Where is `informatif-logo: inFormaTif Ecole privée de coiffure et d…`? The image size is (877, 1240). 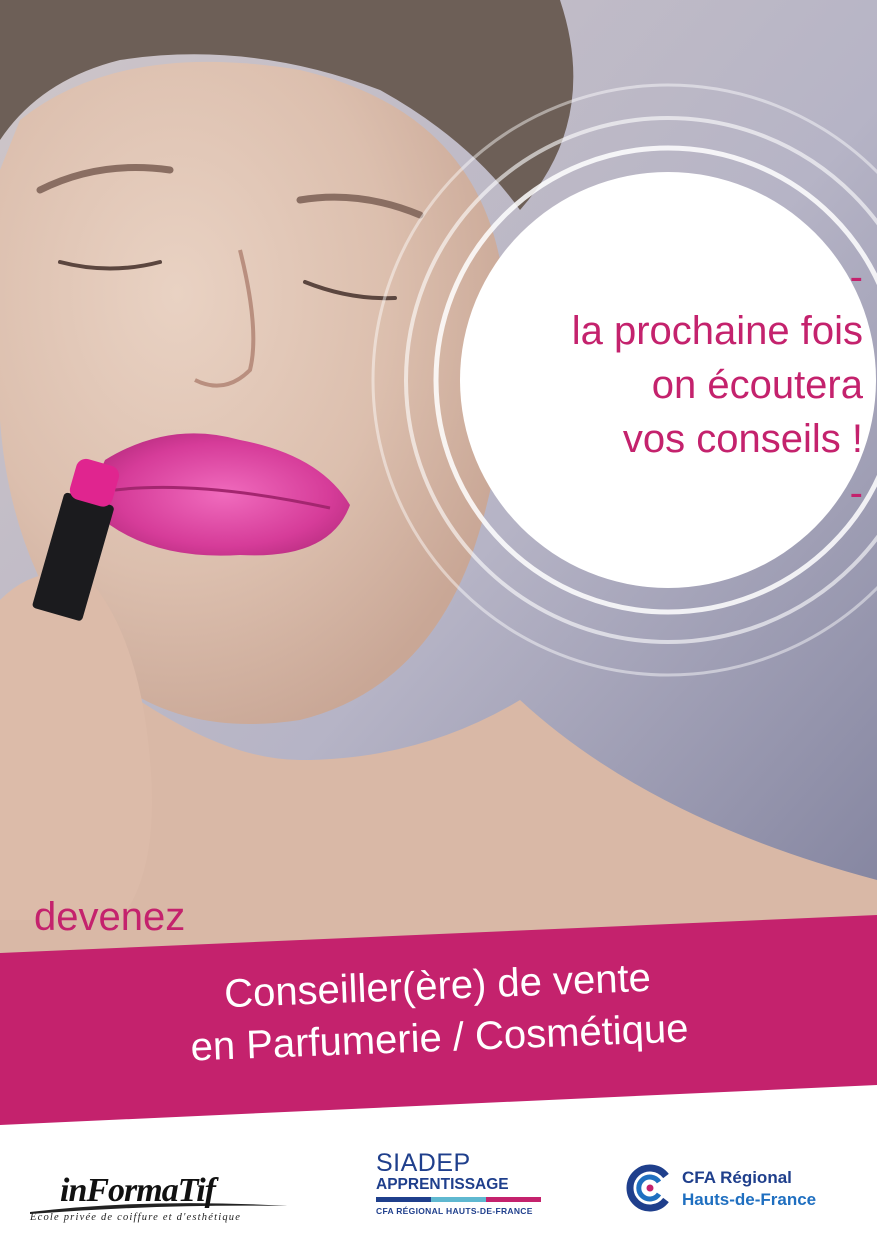
informatif-logo: inFormaTif Ecole privée de coiffure et d… is located at coordinates (170, 1202).